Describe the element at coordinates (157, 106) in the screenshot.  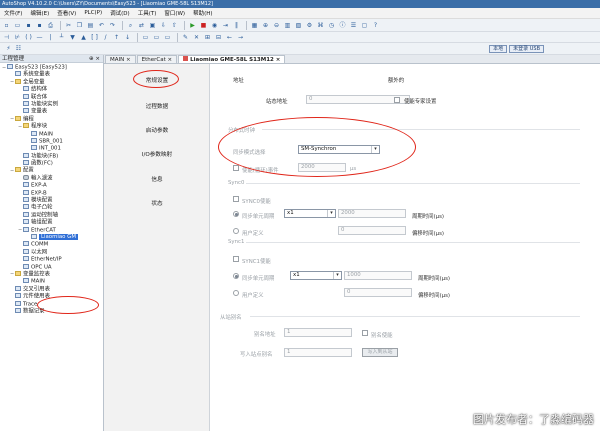
I see `nav-process-data: 过程数据` at that location.